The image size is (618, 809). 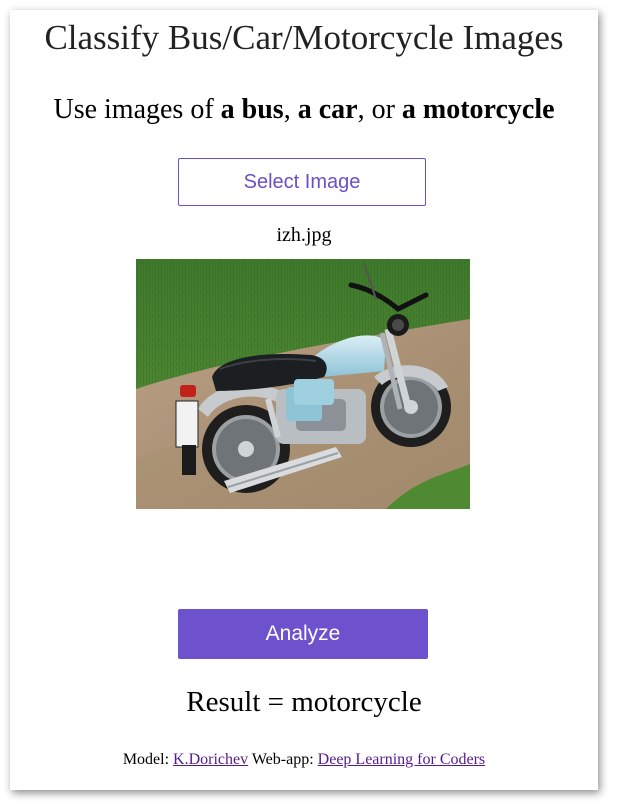 What do you see at coordinates (478, 109) in the screenshot?
I see `subtitle-motorcycle: a motorcycle` at bounding box center [478, 109].